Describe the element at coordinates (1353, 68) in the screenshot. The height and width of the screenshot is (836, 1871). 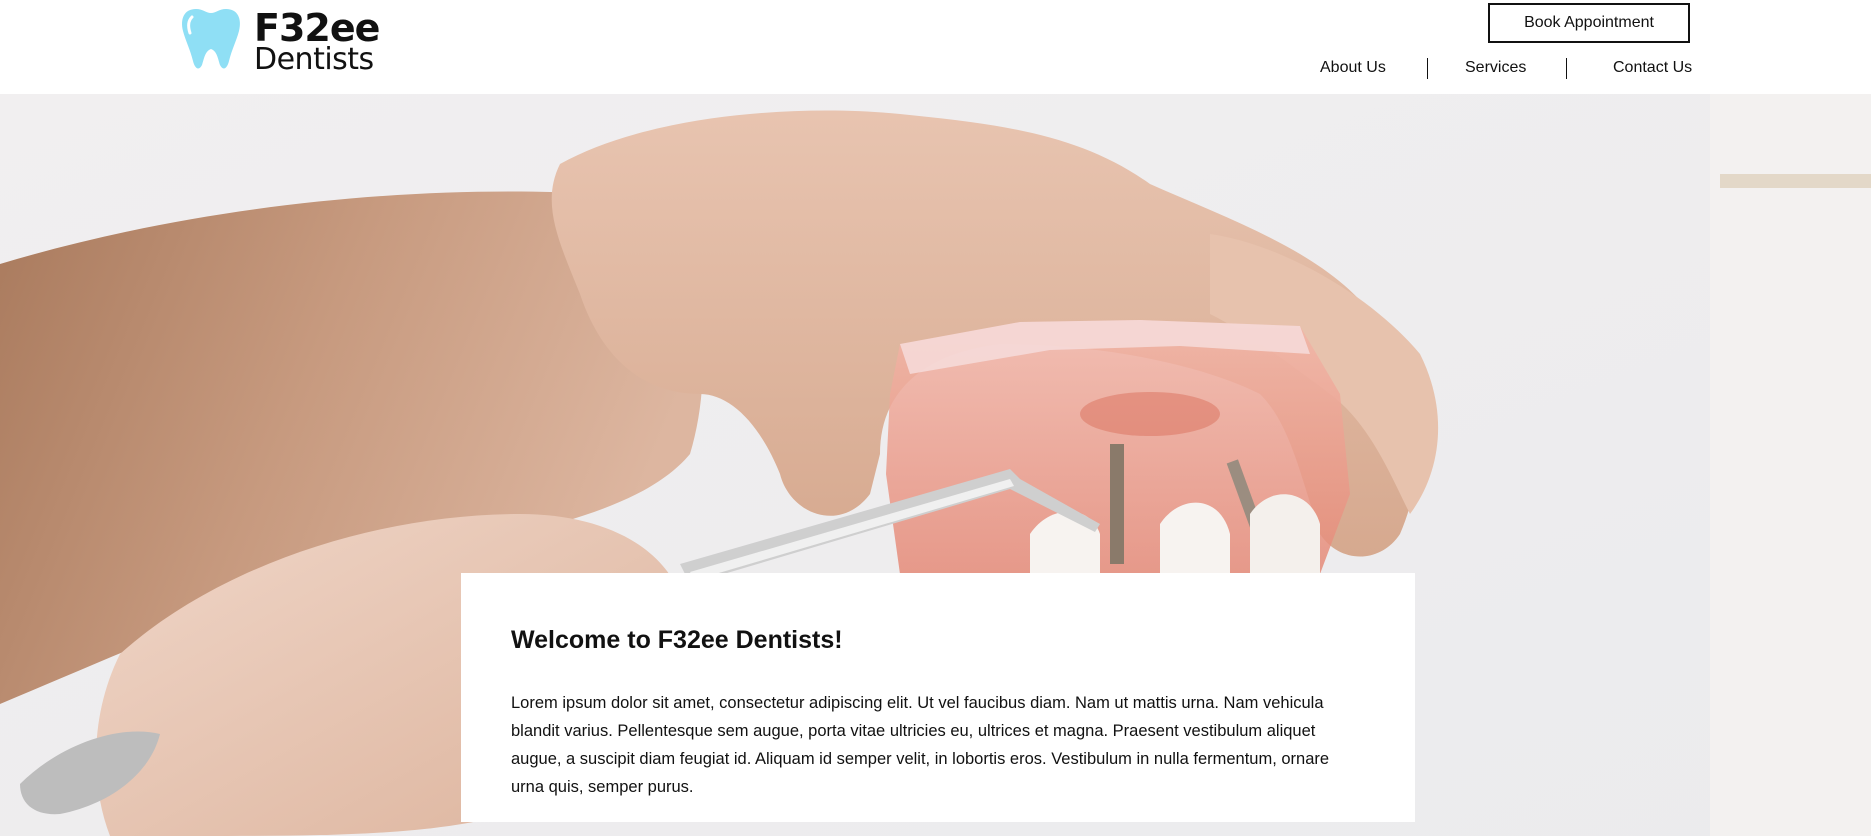
I see `nav-about-us: About Us` at that location.